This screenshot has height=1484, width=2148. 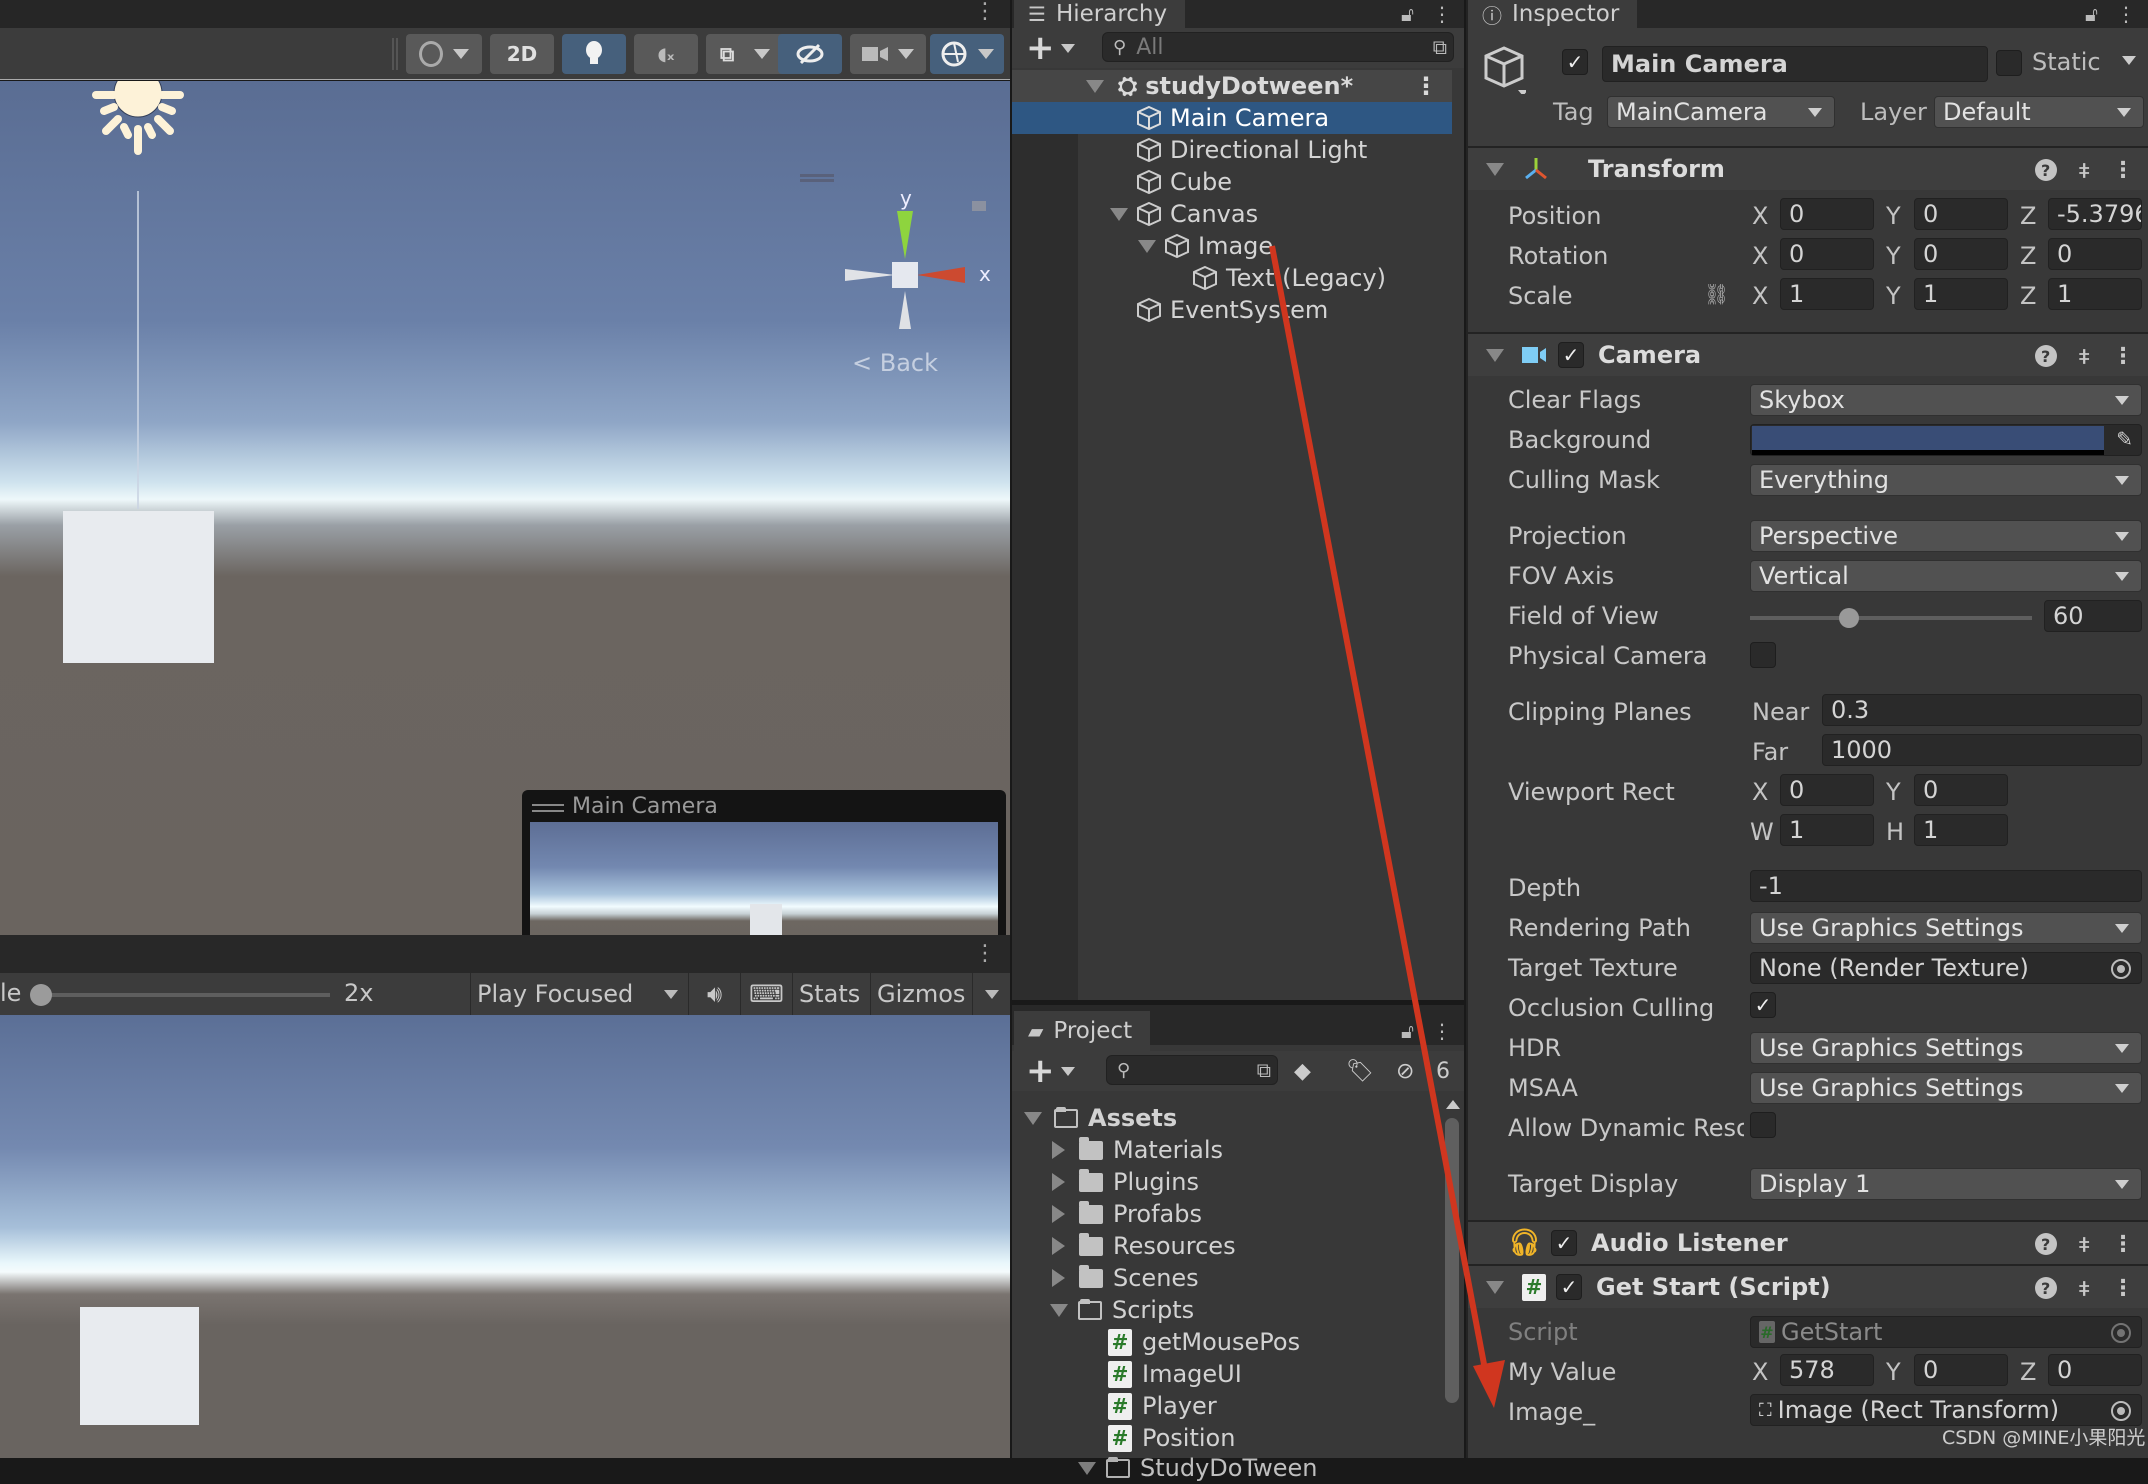 What do you see at coordinates (1982, 750) in the screenshot?
I see `far-field: 1000` at bounding box center [1982, 750].